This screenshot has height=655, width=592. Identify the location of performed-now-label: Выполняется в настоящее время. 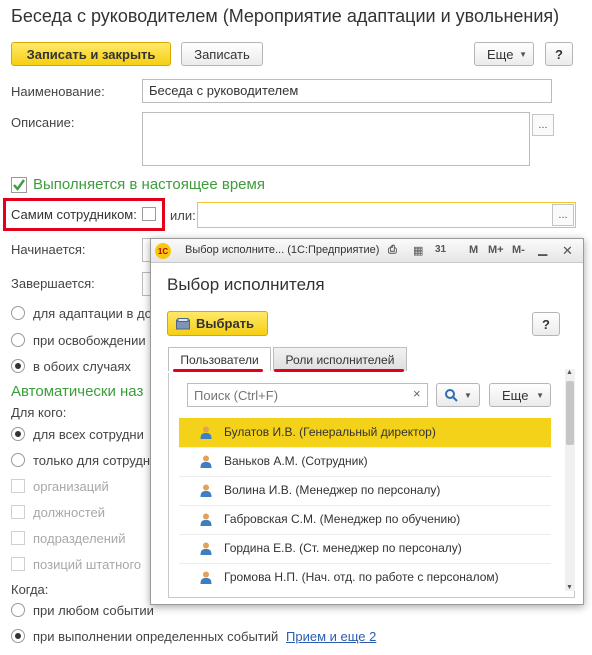
(149, 184).